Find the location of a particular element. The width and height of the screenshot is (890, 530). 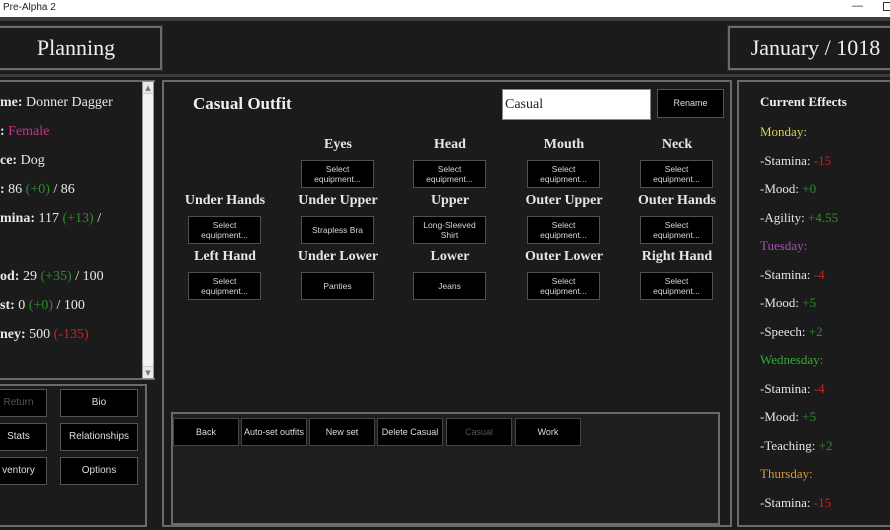

stat-label: mina: is located at coordinates (17, 218).